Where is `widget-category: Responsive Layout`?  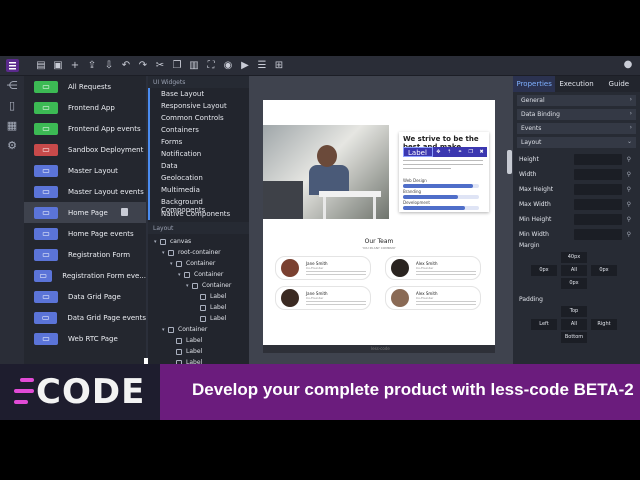 widget-category: Responsive Layout is located at coordinates (198, 106).